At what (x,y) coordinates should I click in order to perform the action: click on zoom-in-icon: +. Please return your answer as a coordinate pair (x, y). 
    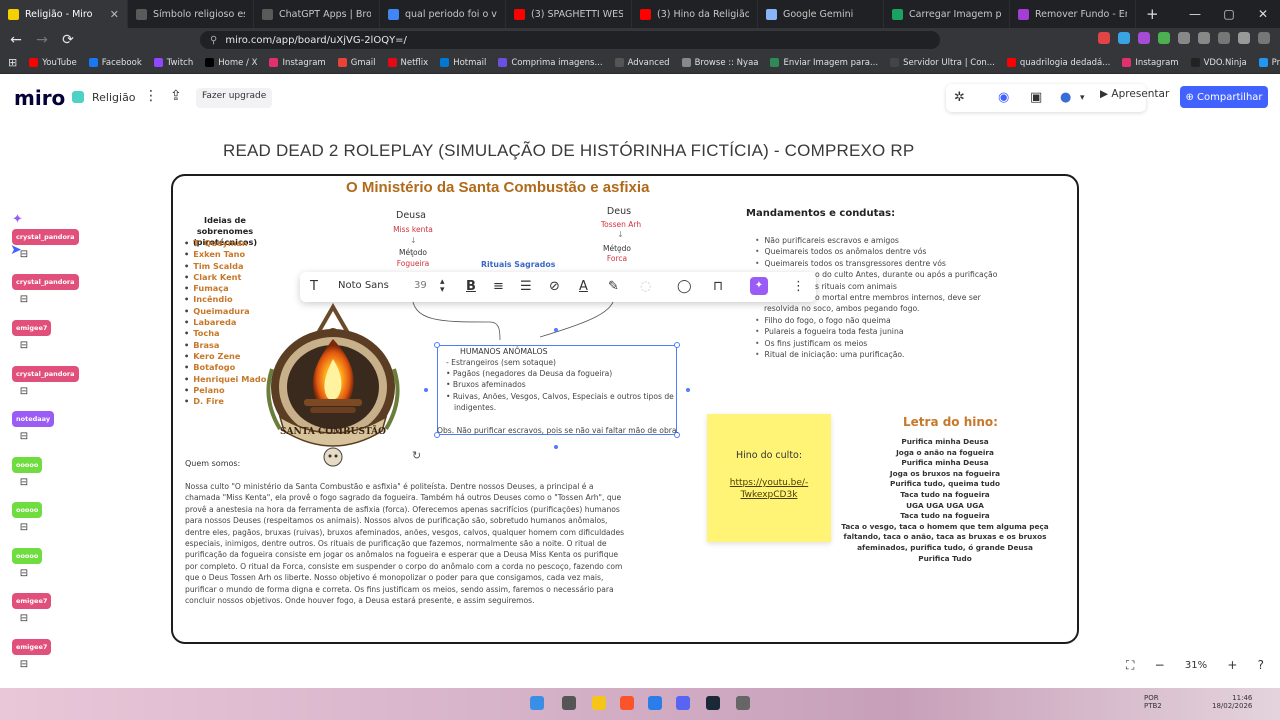
    Looking at the image, I should click on (1232, 665).